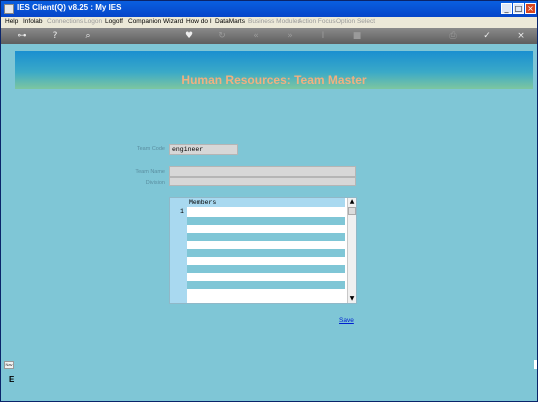 This screenshot has height=402, width=538. What do you see at coordinates (230, 21) in the screenshot?
I see `menu-datamarts: DataMarts` at bounding box center [230, 21].